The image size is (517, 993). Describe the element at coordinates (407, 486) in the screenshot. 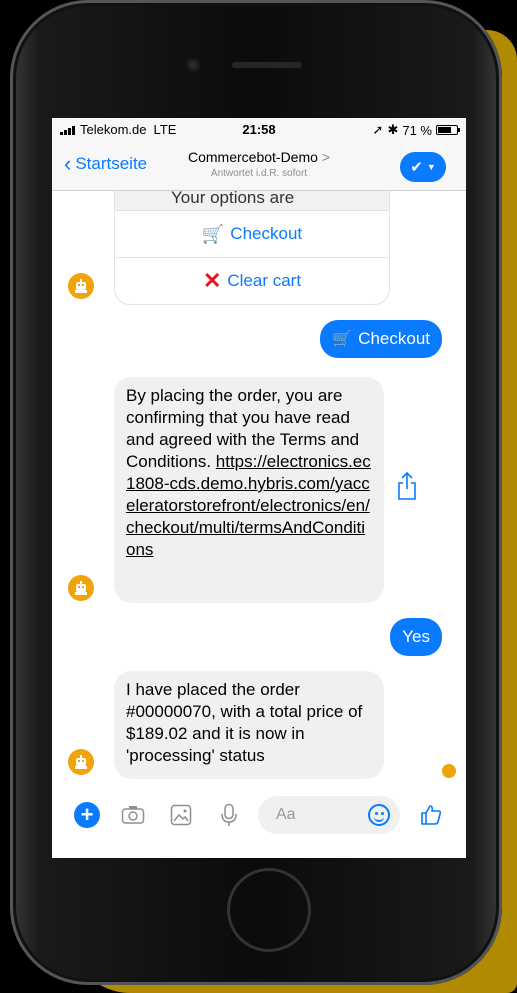

I see `share-icon` at that location.